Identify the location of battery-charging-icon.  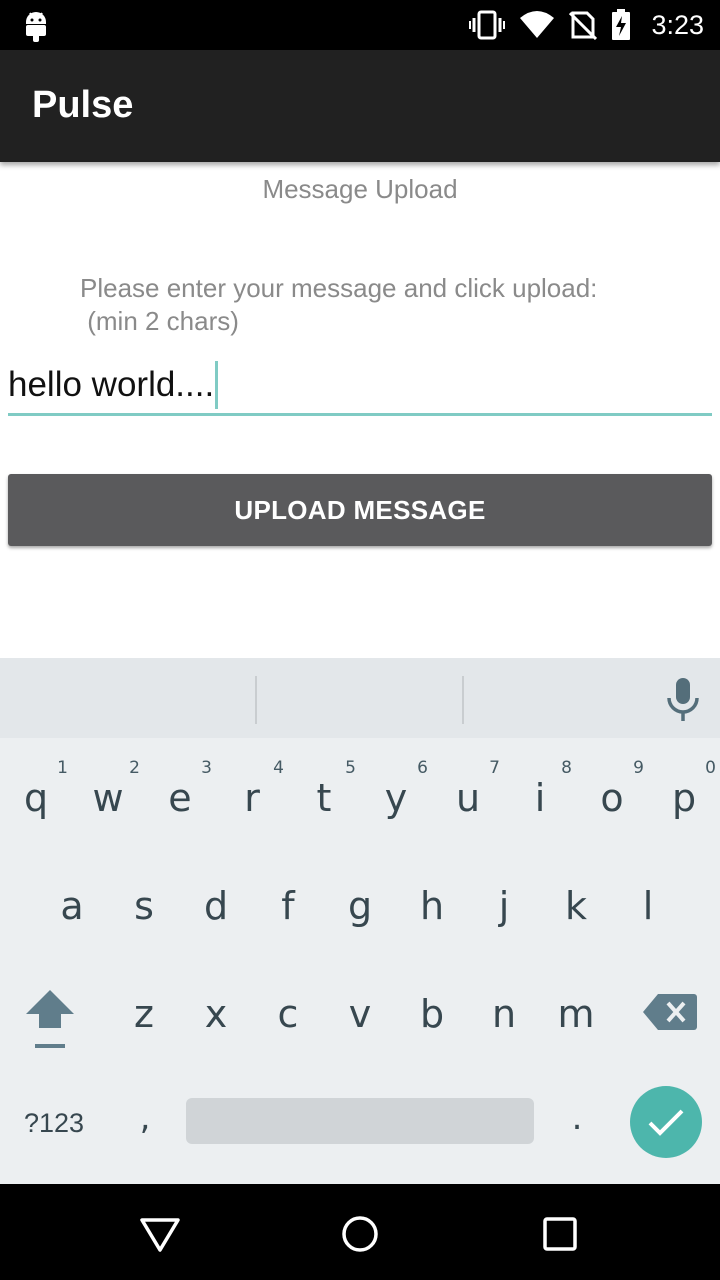
(621, 24).